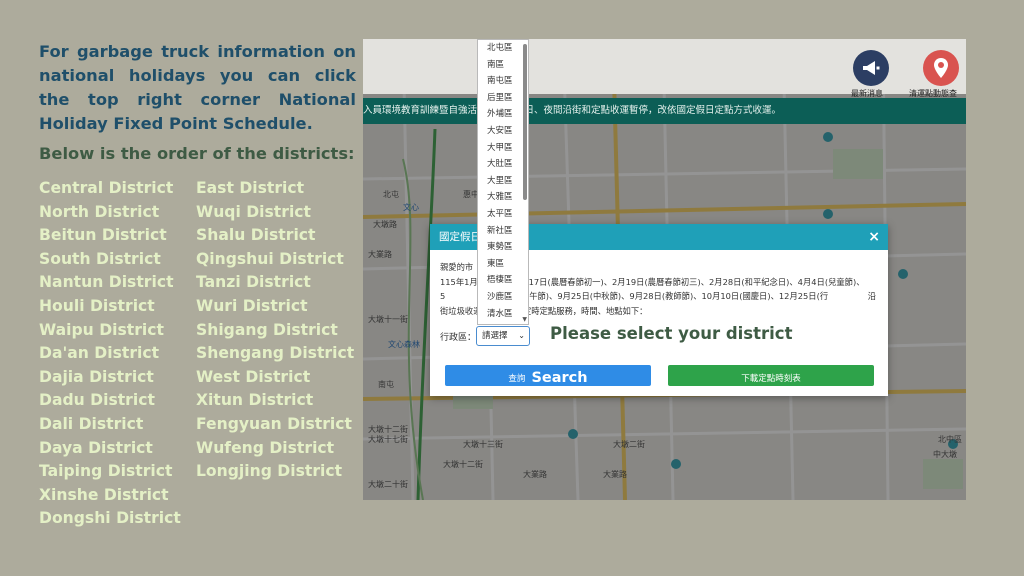 Image resolution: width=1024 pixels, height=576 pixels. Describe the element at coordinates (503, 280) in the screenshot. I see `dropdown-option: 梧棲區` at that location.